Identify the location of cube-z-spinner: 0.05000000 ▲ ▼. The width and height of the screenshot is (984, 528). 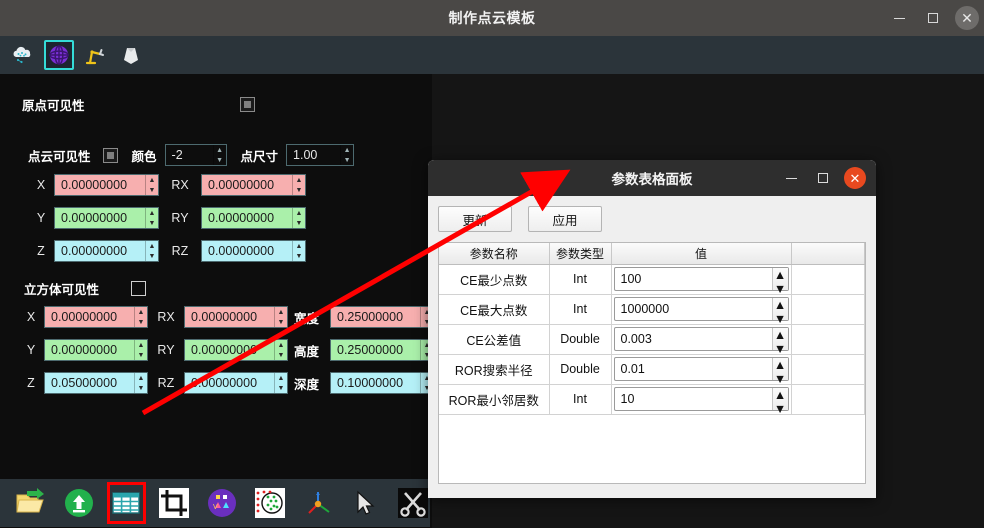
(96, 383).